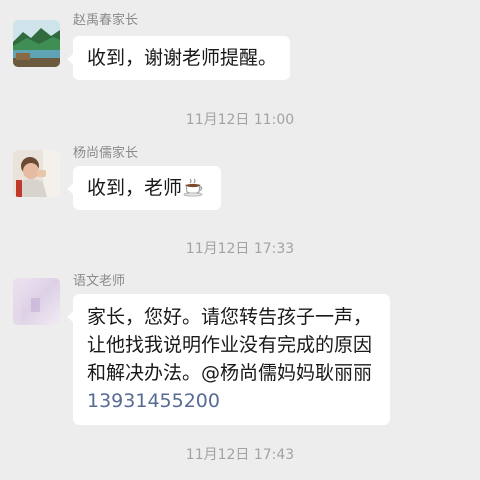 This screenshot has width=480, height=480. Describe the element at coordinates (230, 345) in the screenshot. I see `message-text: 让他找我说明作业没有完成的原因` at that location.